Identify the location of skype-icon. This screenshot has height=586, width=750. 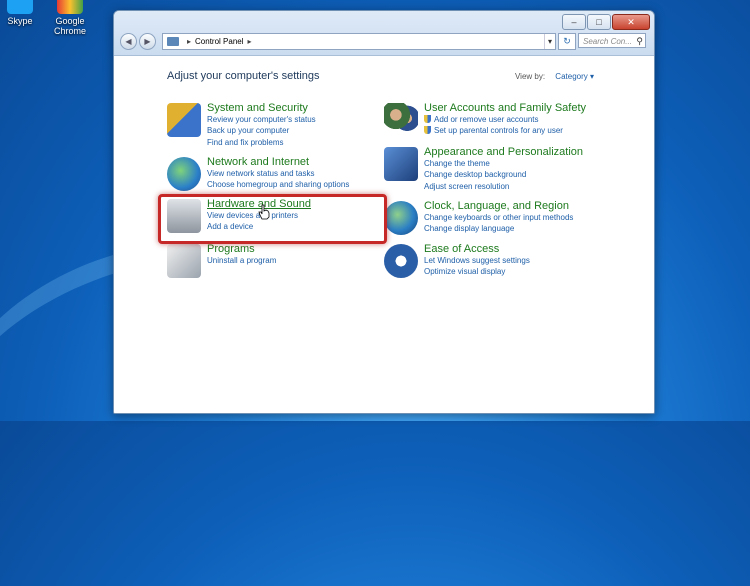
(20, 7).